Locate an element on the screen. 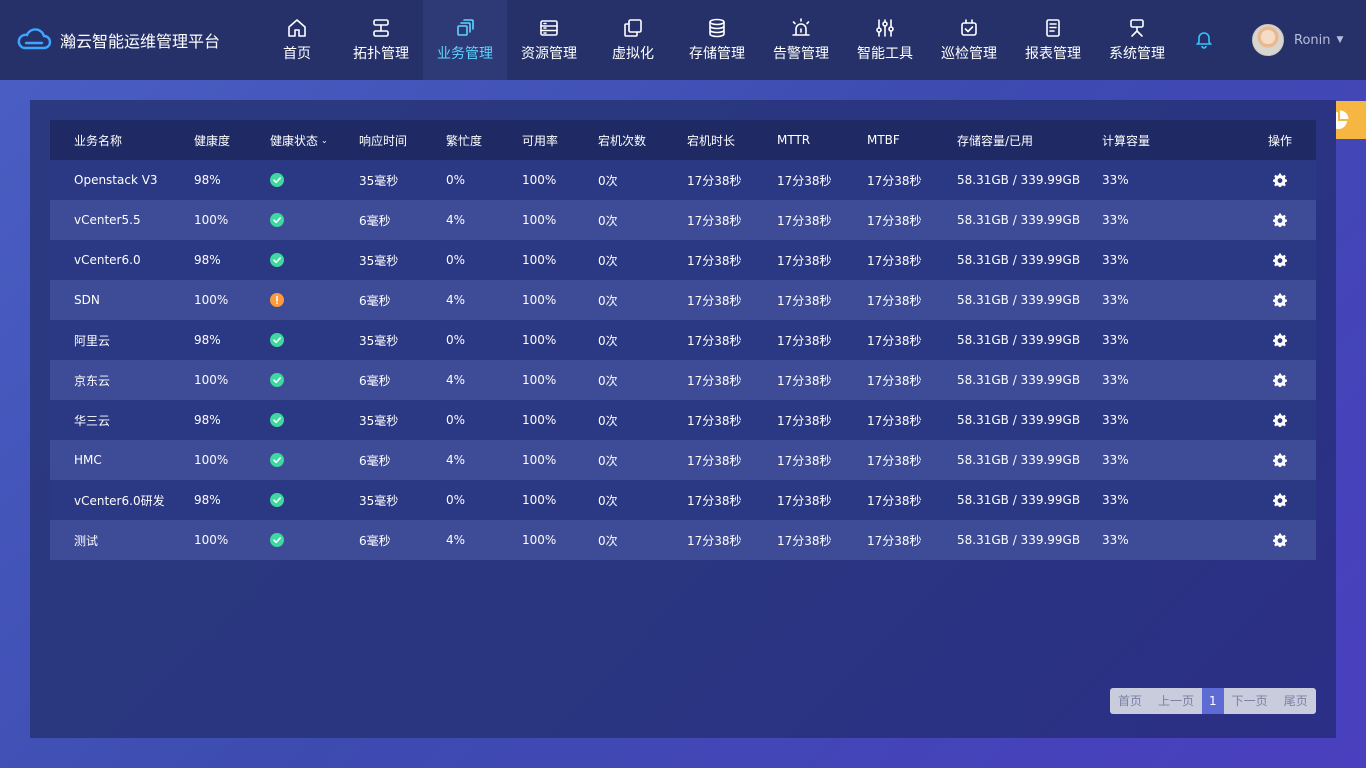 This screenshot has height=768, width=1366. nav-item-7: 智能工具 is located at coordinates (885, 40).